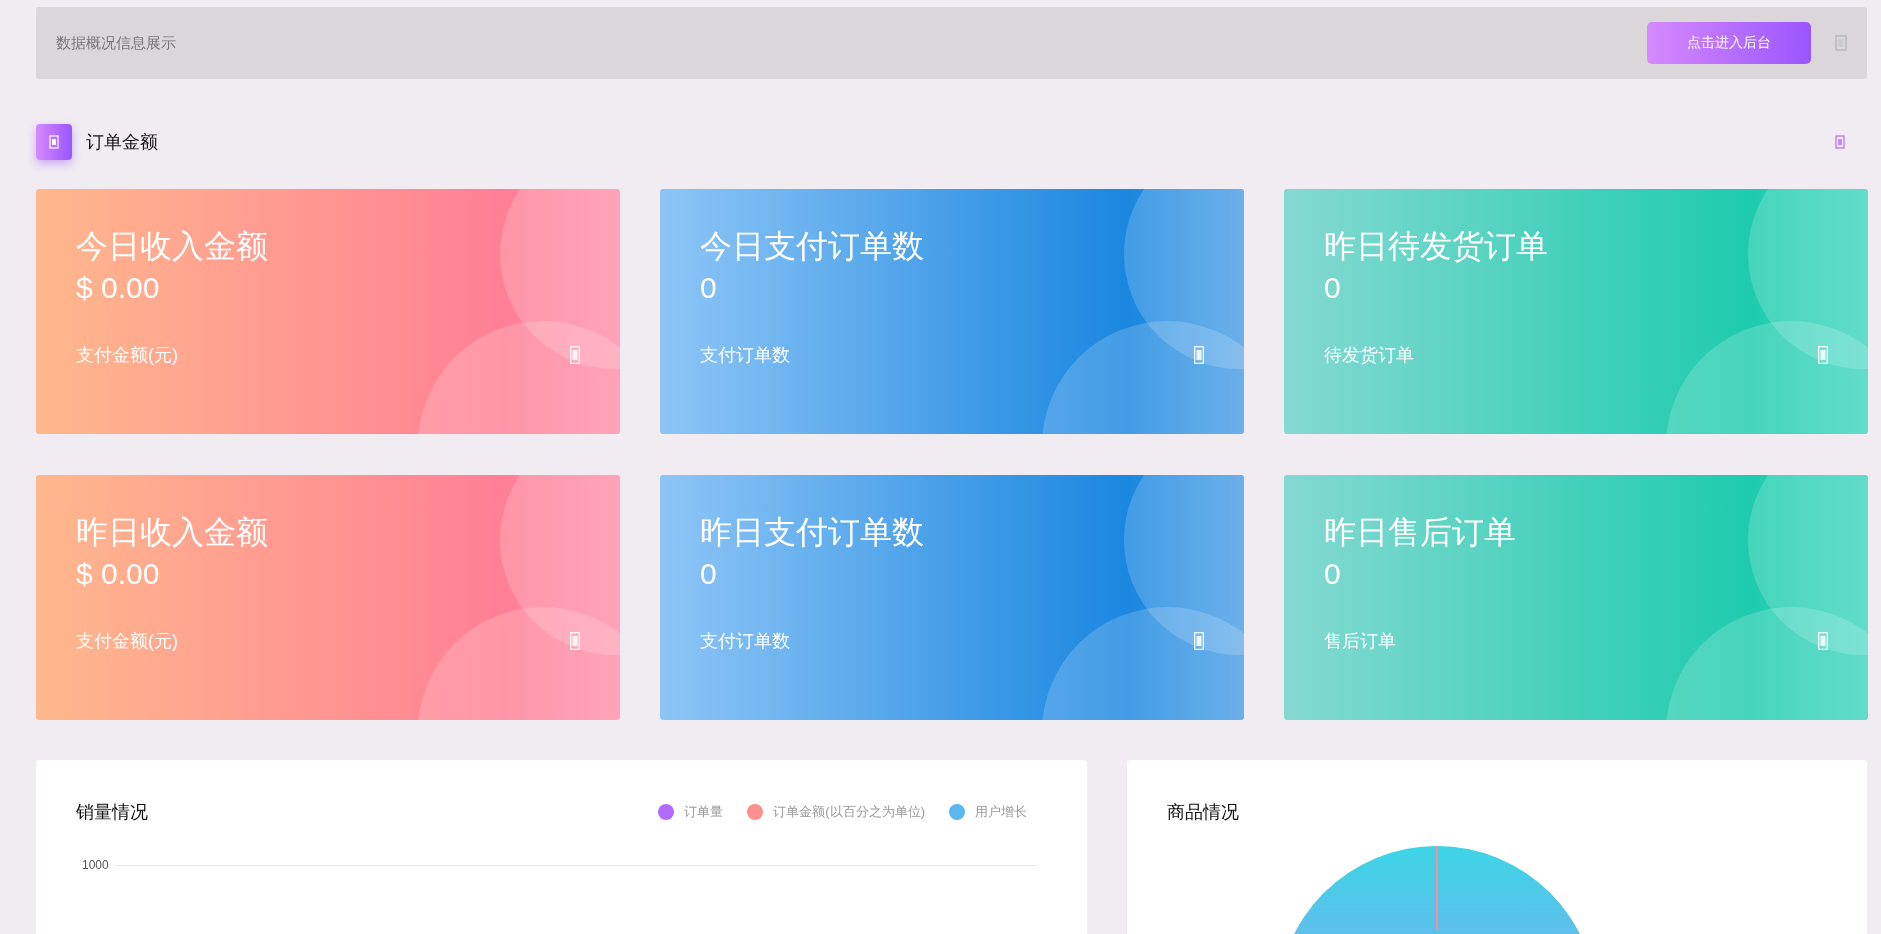  I want to click on admin-button: 点击进入后台, so click(1729, 43).